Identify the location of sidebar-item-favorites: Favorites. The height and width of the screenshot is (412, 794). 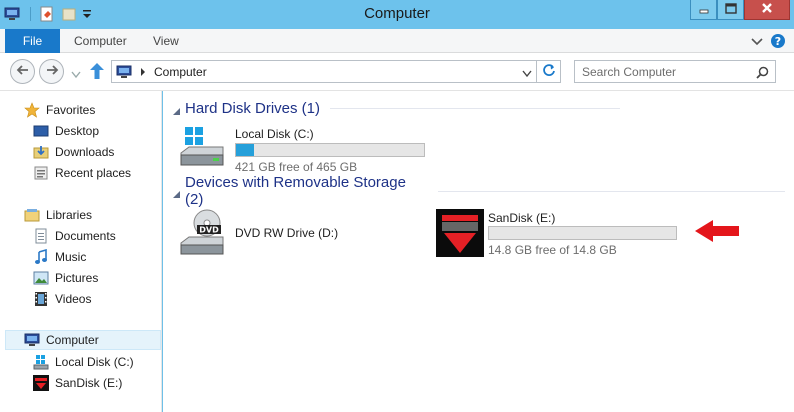
(59, 110).